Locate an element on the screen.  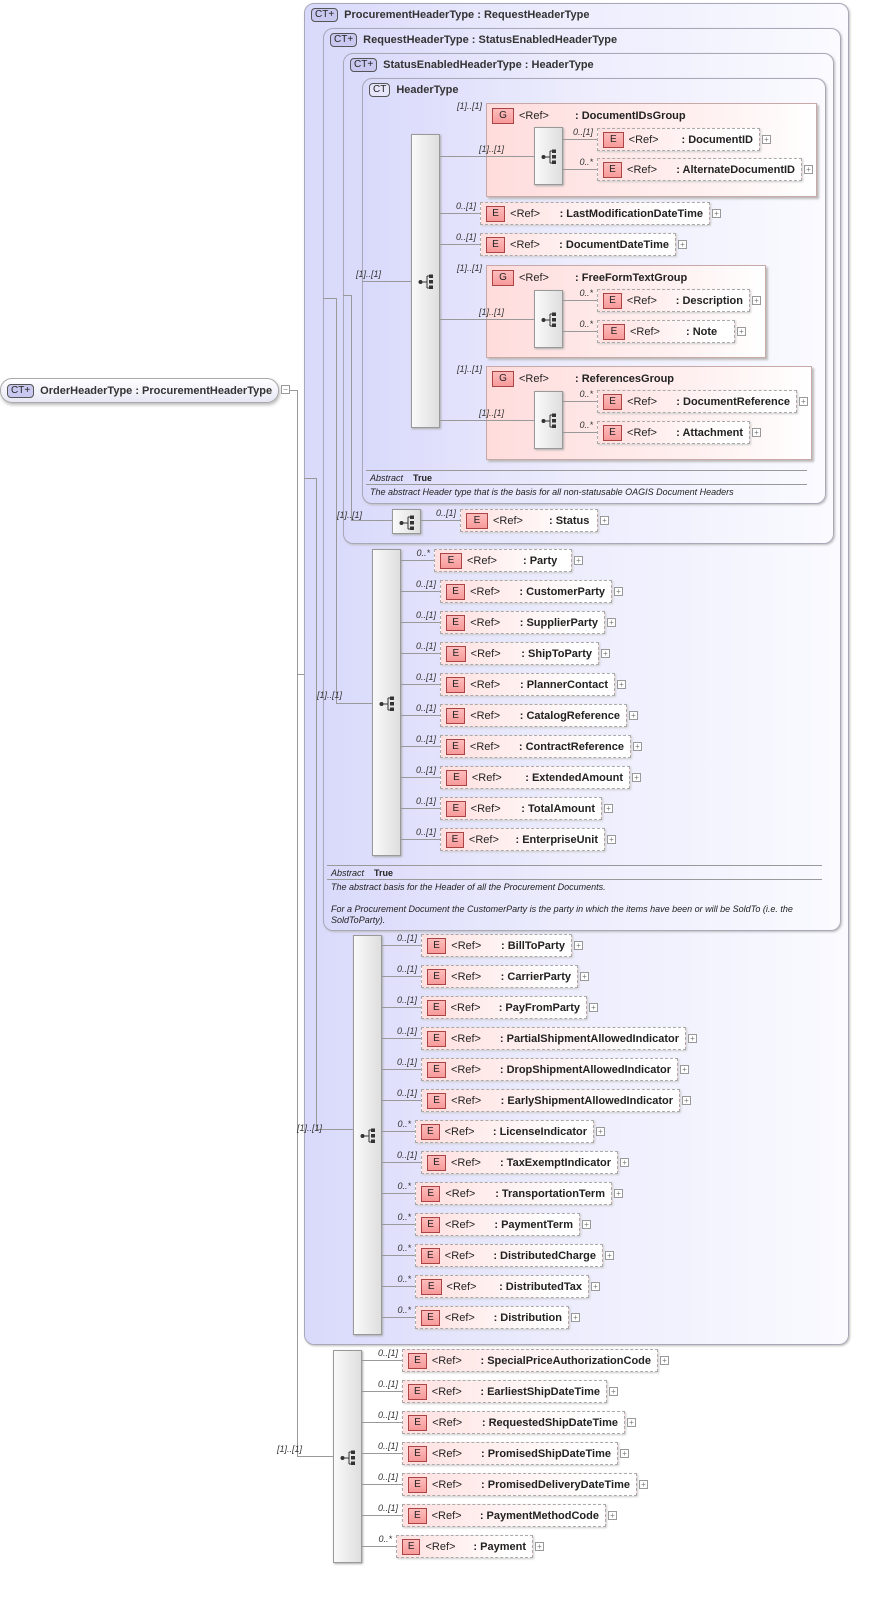
element-card: E <Ref>: Status is located at coordinates (529, 520).